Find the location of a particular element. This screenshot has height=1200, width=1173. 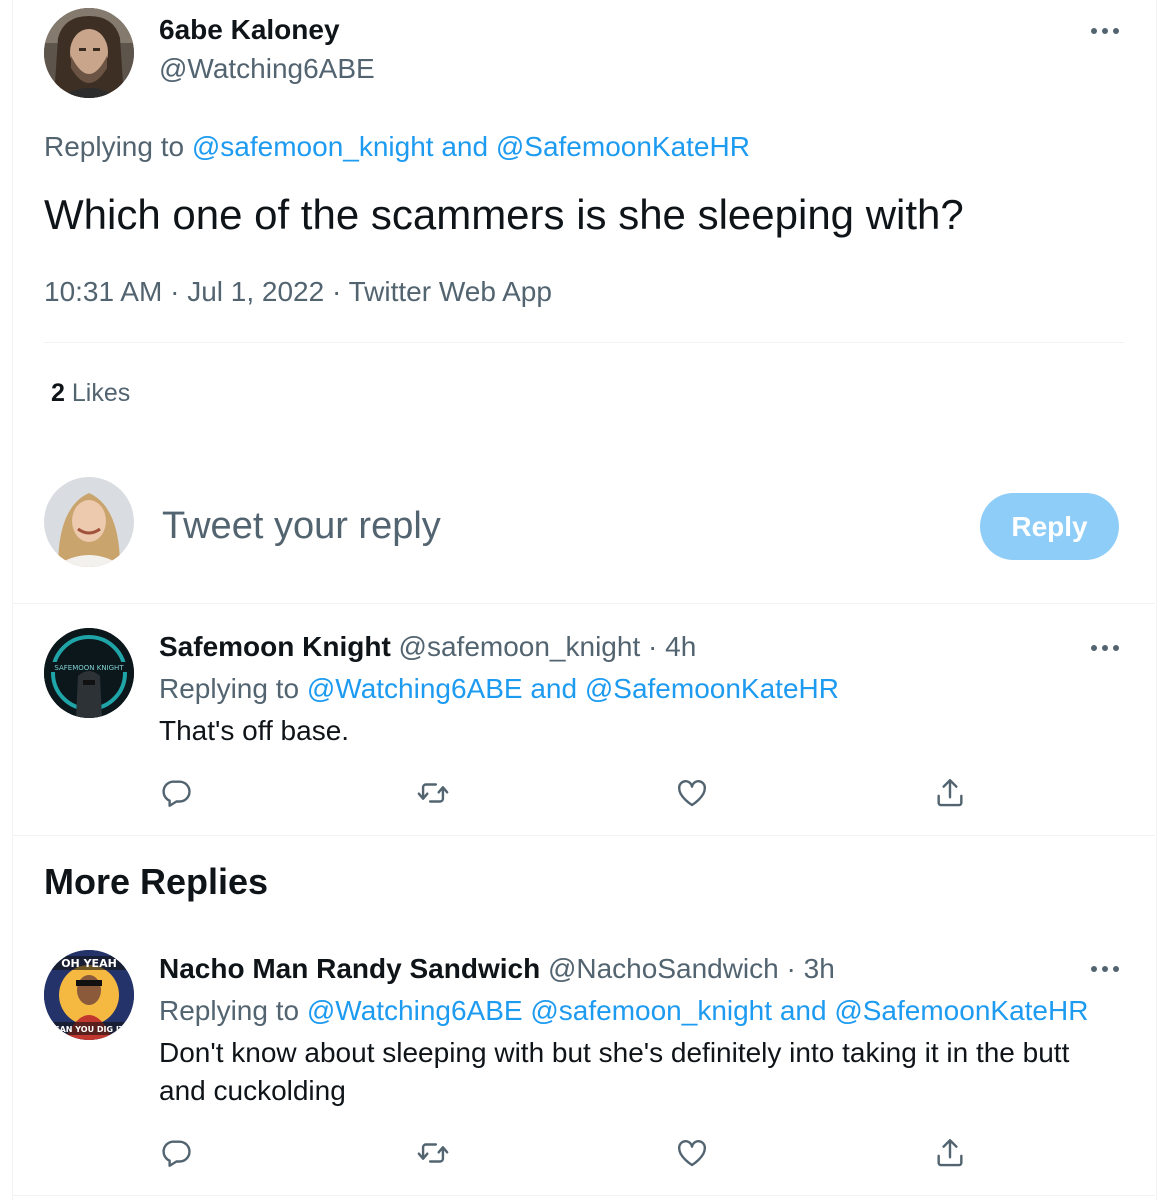

tweet-metadata: 10:31 AM · Jul 1, 2022 · Twitter Web App is located at coordinates (298, 292).